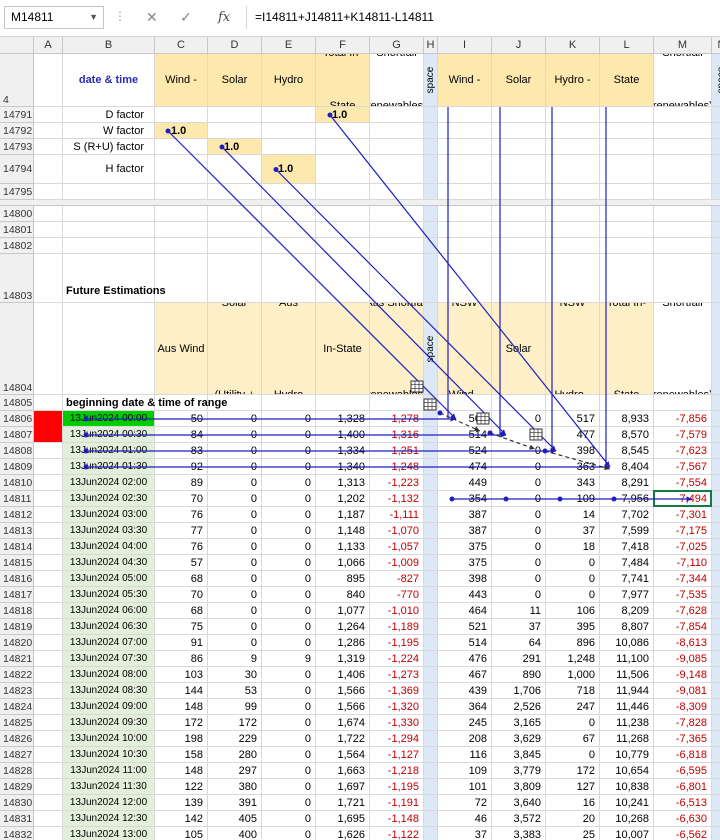  What do you see at coordinates (152, 17) in the screenshot?
I see `cancel-icon: ✕` at bounding box center [152, 17].